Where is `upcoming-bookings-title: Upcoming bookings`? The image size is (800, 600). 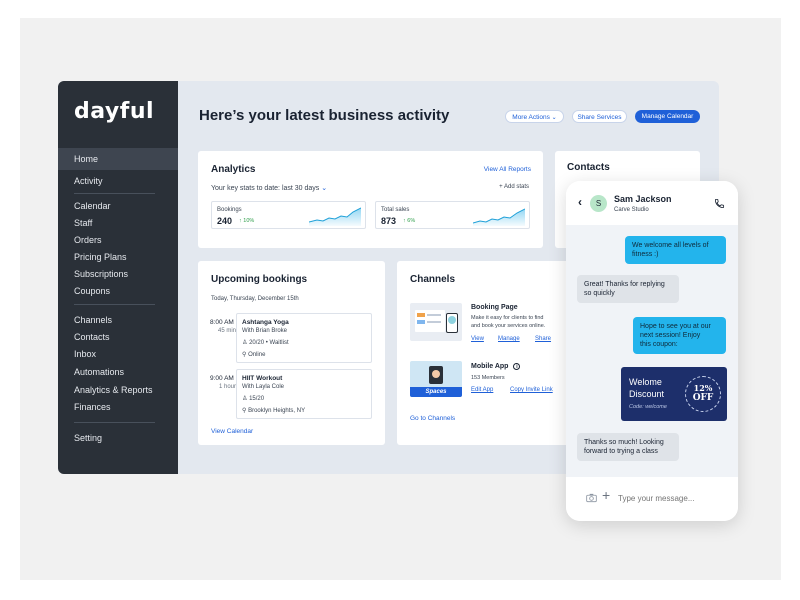
upcoming-bookings-title: Upcoming bookings is located at coordinates (259, 279).